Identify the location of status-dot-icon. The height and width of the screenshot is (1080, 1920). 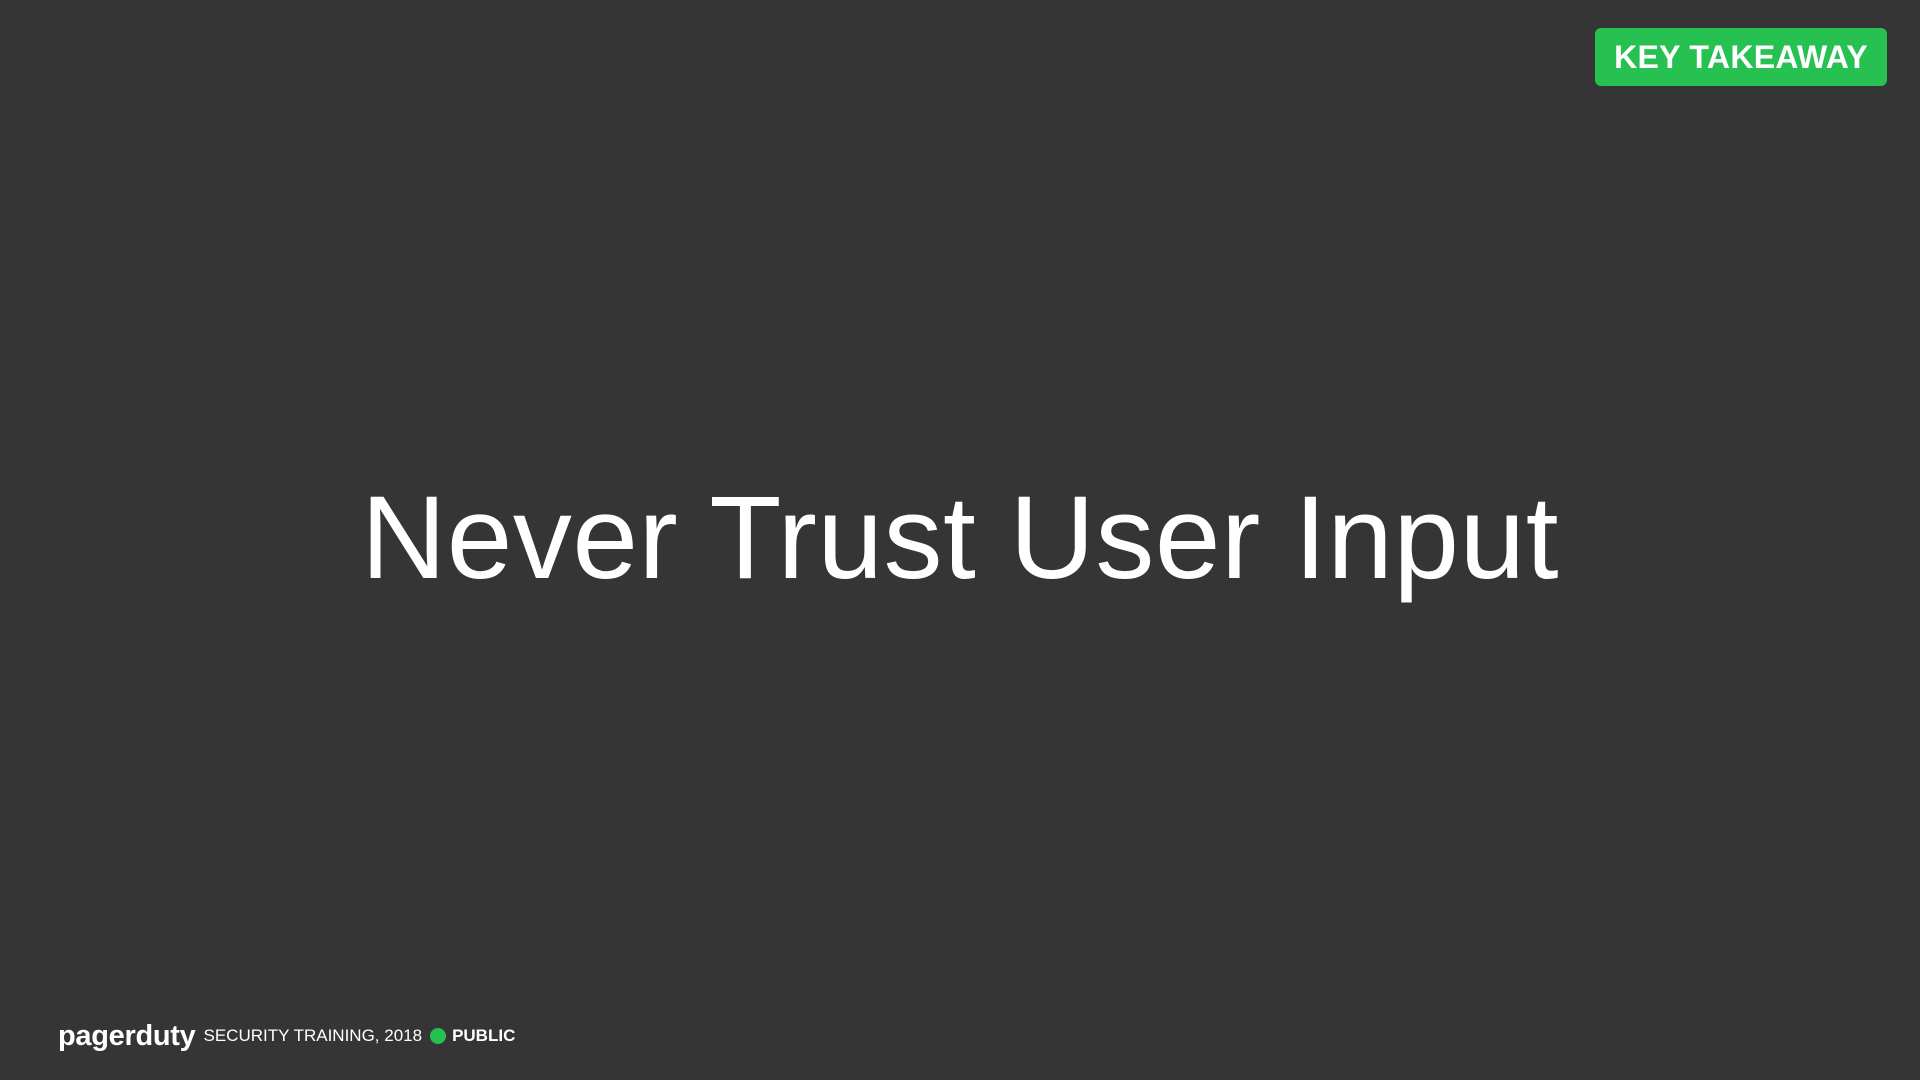
(438, 1036).